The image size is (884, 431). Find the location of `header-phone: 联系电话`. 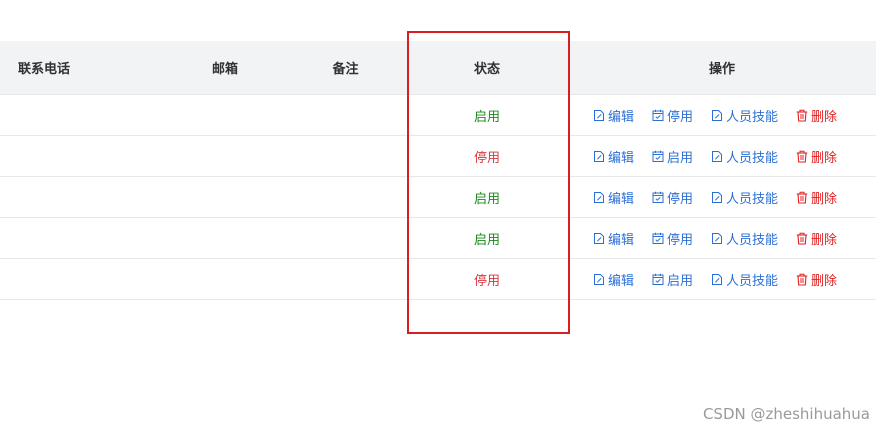

header-phone: 联系电话 is located at coordinates (44, 69).